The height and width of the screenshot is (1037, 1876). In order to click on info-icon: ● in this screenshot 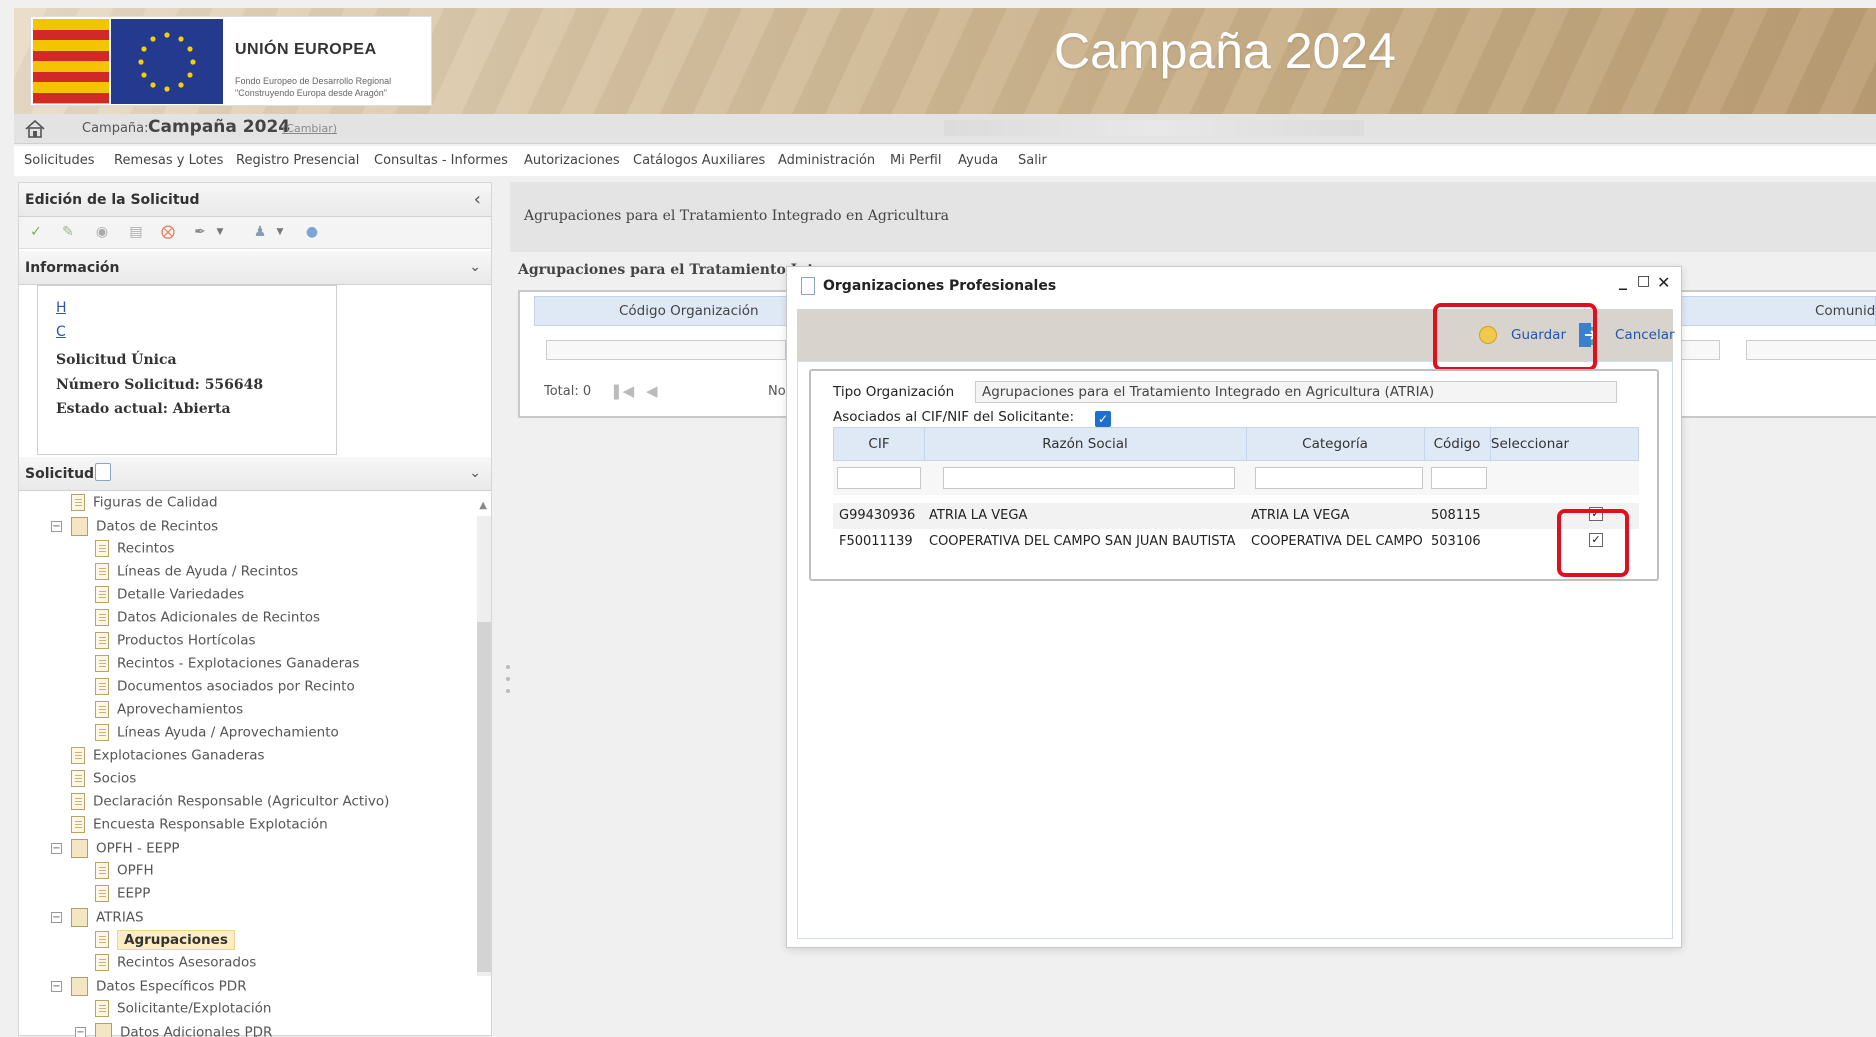, I will do `click(312, 232)`.